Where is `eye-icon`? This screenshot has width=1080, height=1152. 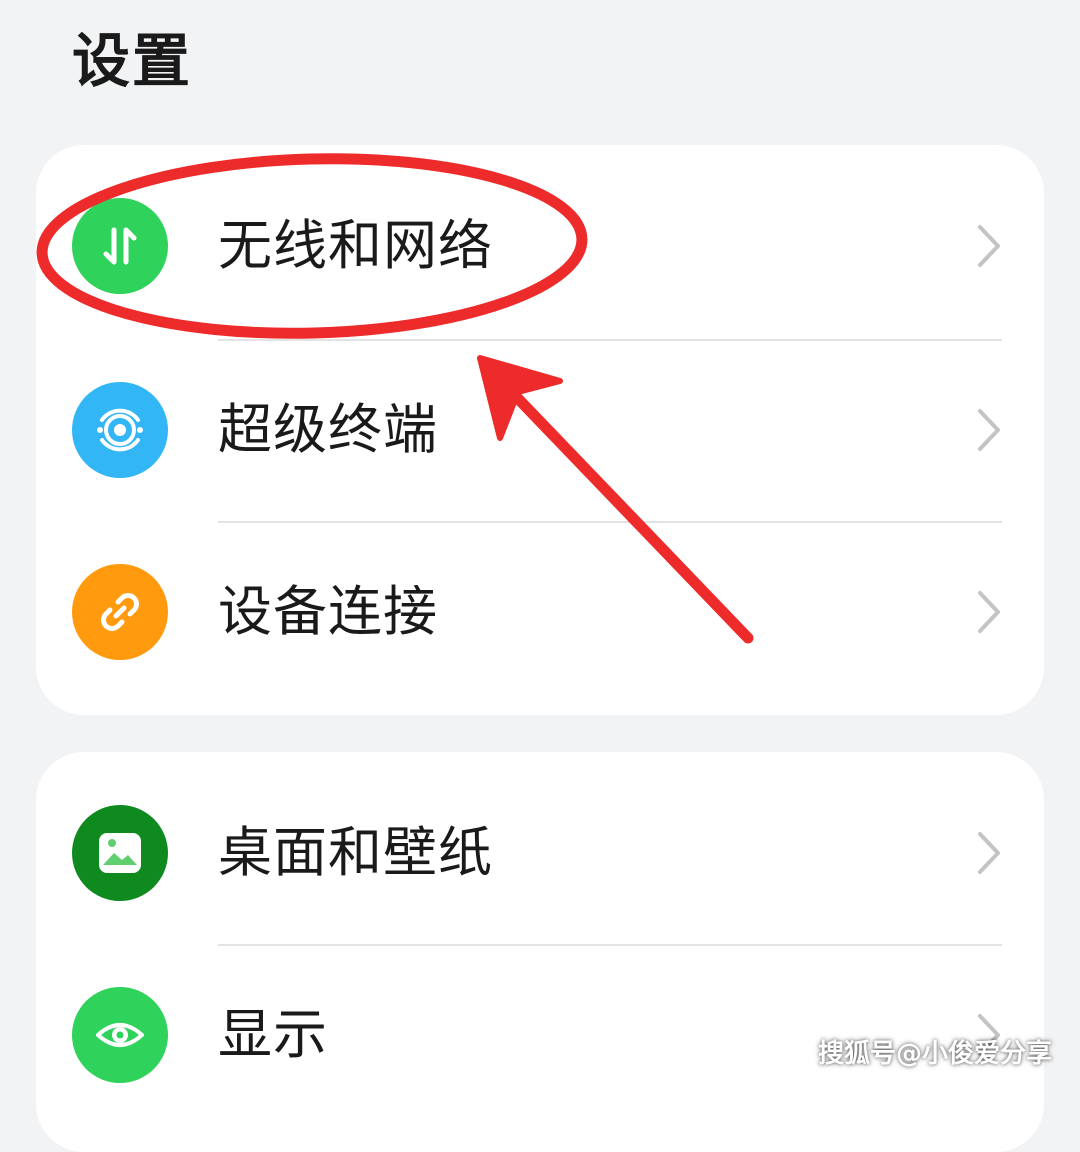
eye-icon is located at coordinates (120, 1035).